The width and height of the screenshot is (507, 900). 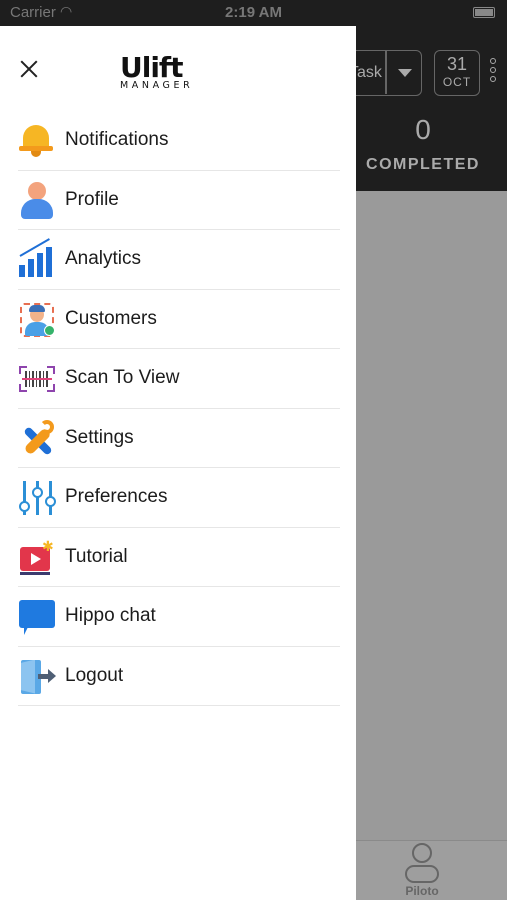 What do you see at coordinates (179, 319) in the screenshot?
I see `menu-item-customers: Customers` at bounding box center [179, 319].